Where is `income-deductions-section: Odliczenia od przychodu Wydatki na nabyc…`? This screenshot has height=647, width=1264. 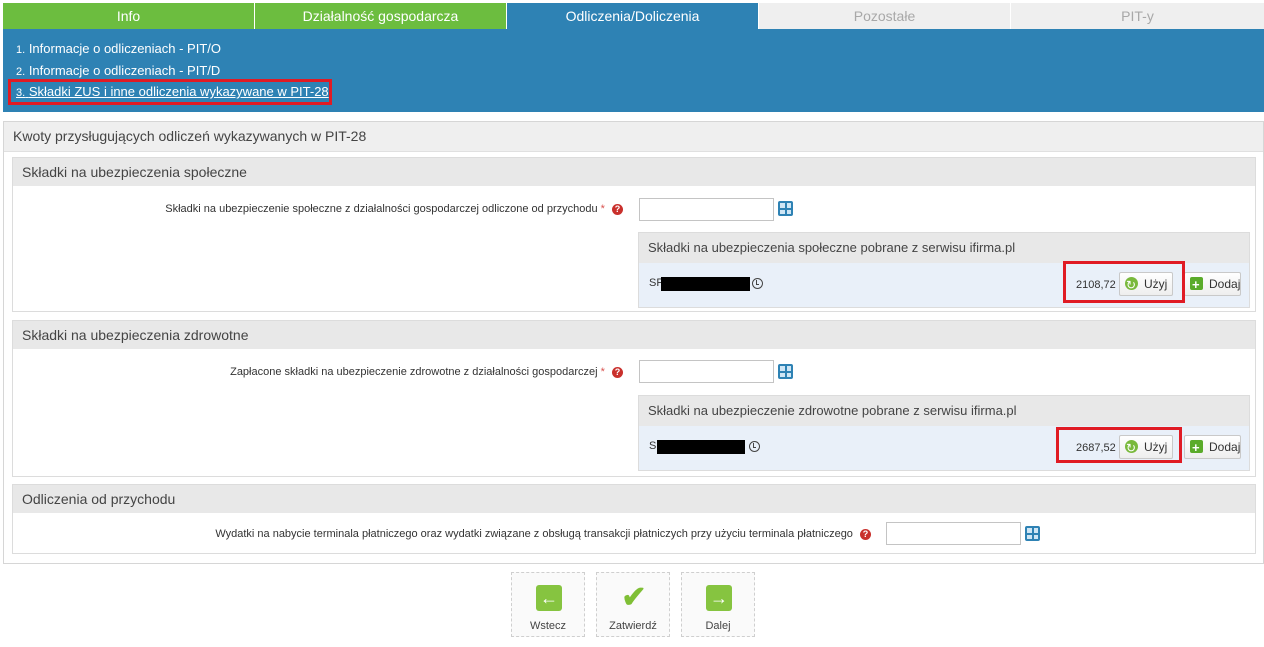
income-deductions-section: Odliczenia od przychodu Wydatki na nabyc… is located at coordinates (634, 519).